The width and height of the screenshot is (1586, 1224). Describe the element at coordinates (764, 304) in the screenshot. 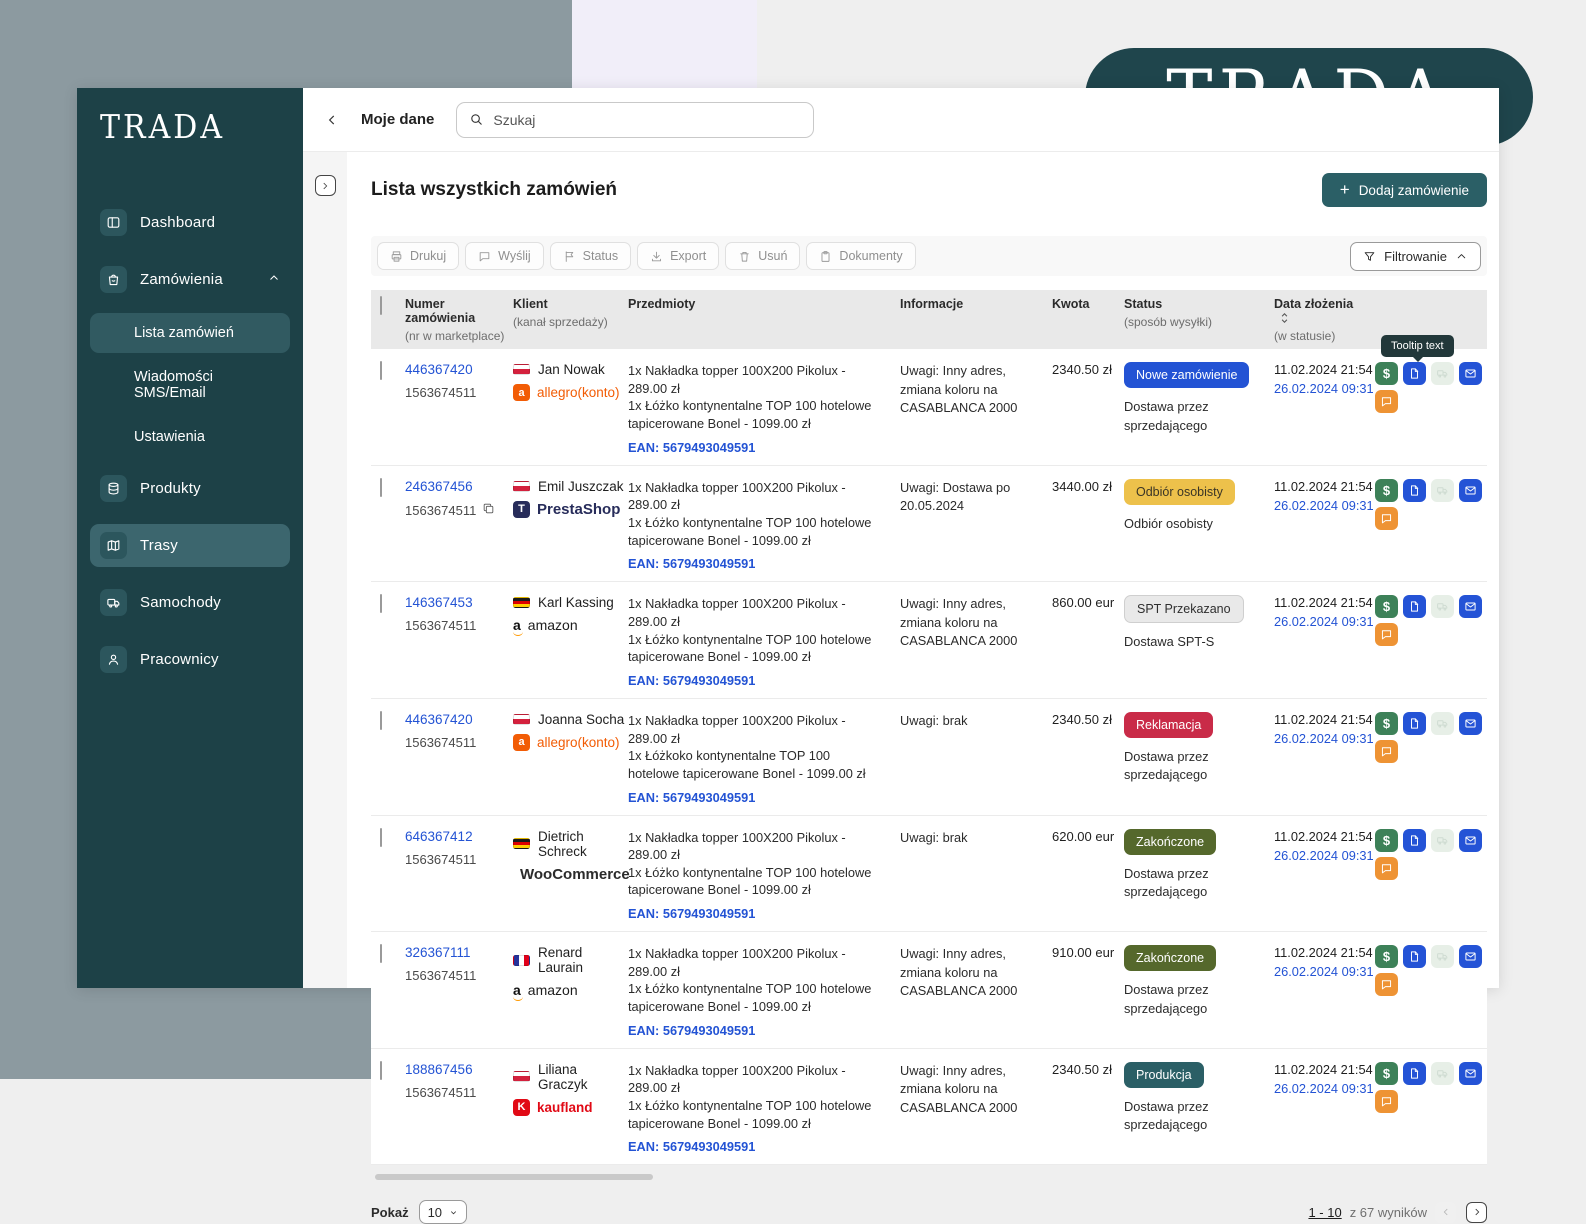

I see `column-header-items: Przedmioty` at that location.